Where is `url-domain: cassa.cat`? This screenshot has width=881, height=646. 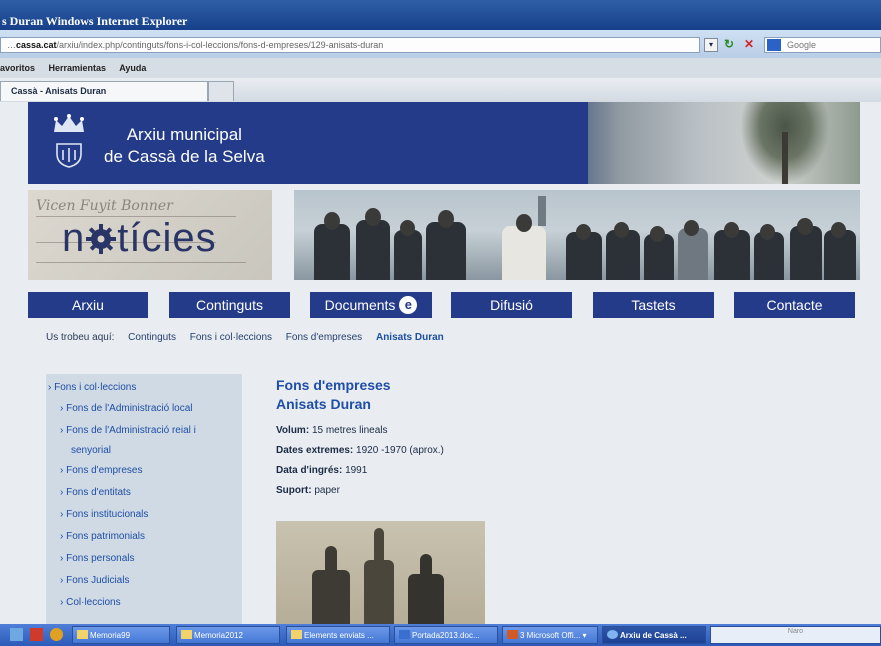 url-domain: cassa.cat is located at coordinates (36, 45).